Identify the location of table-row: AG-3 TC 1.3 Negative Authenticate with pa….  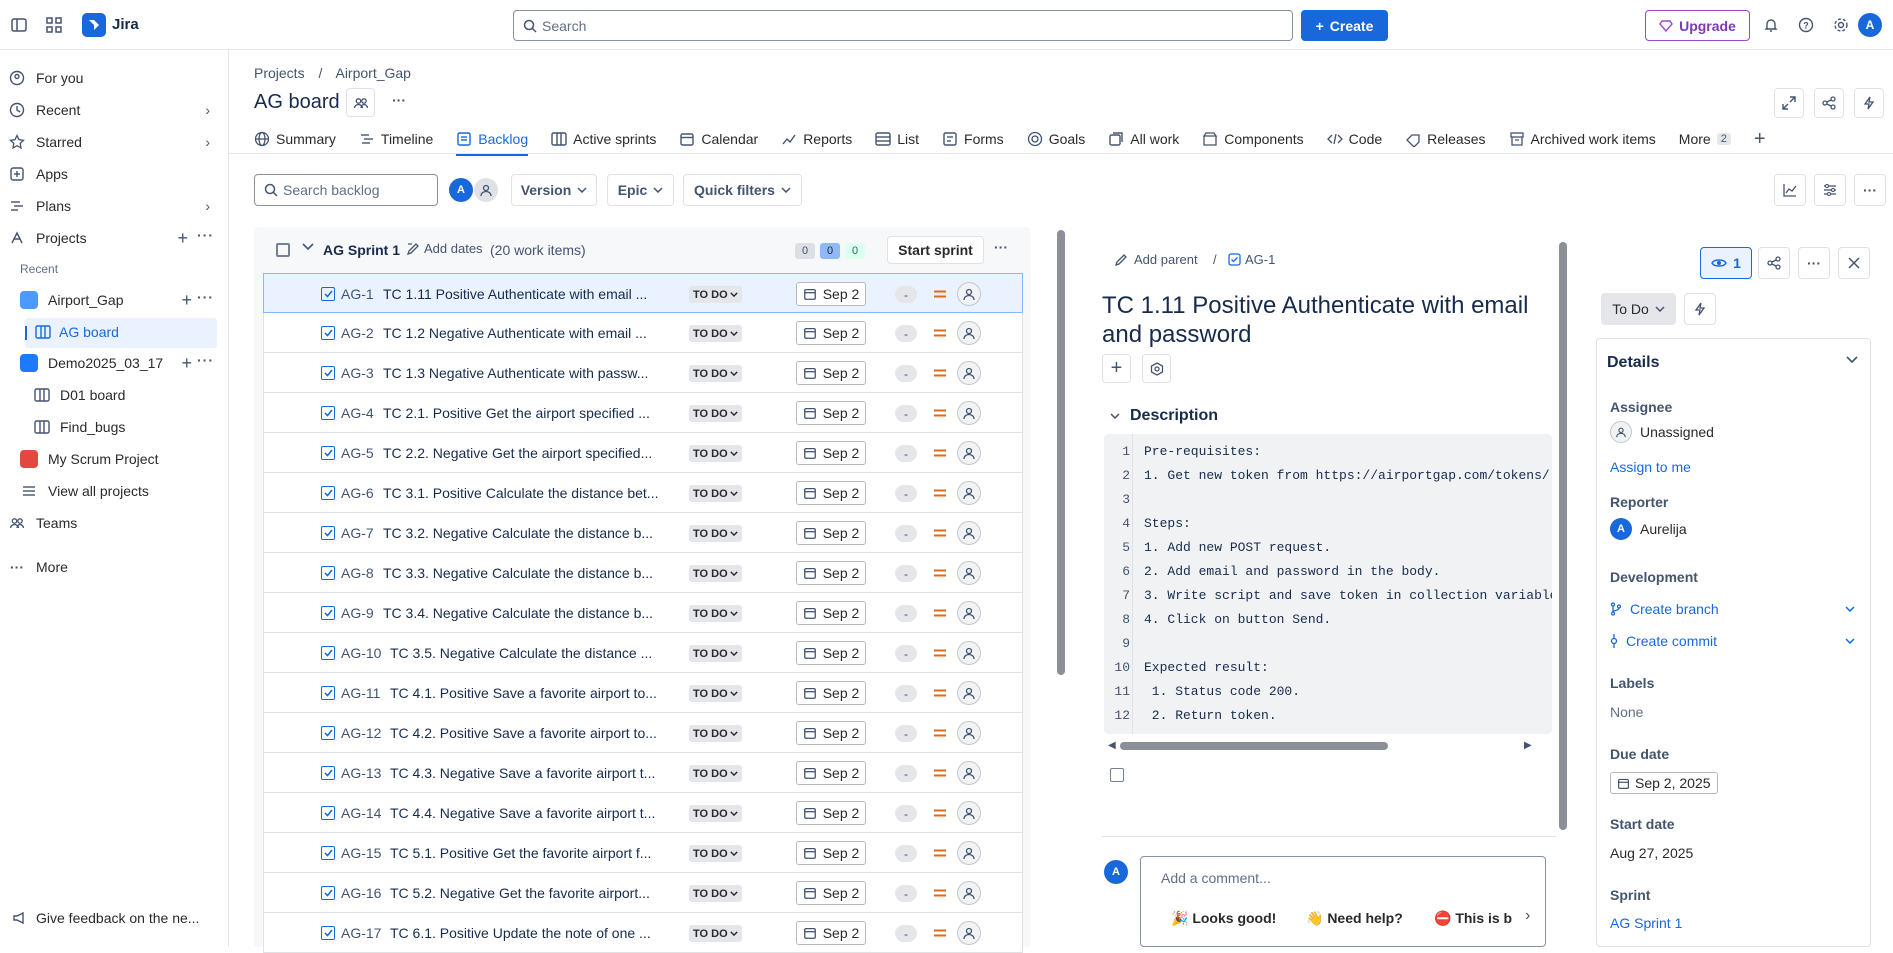
(643, 373).